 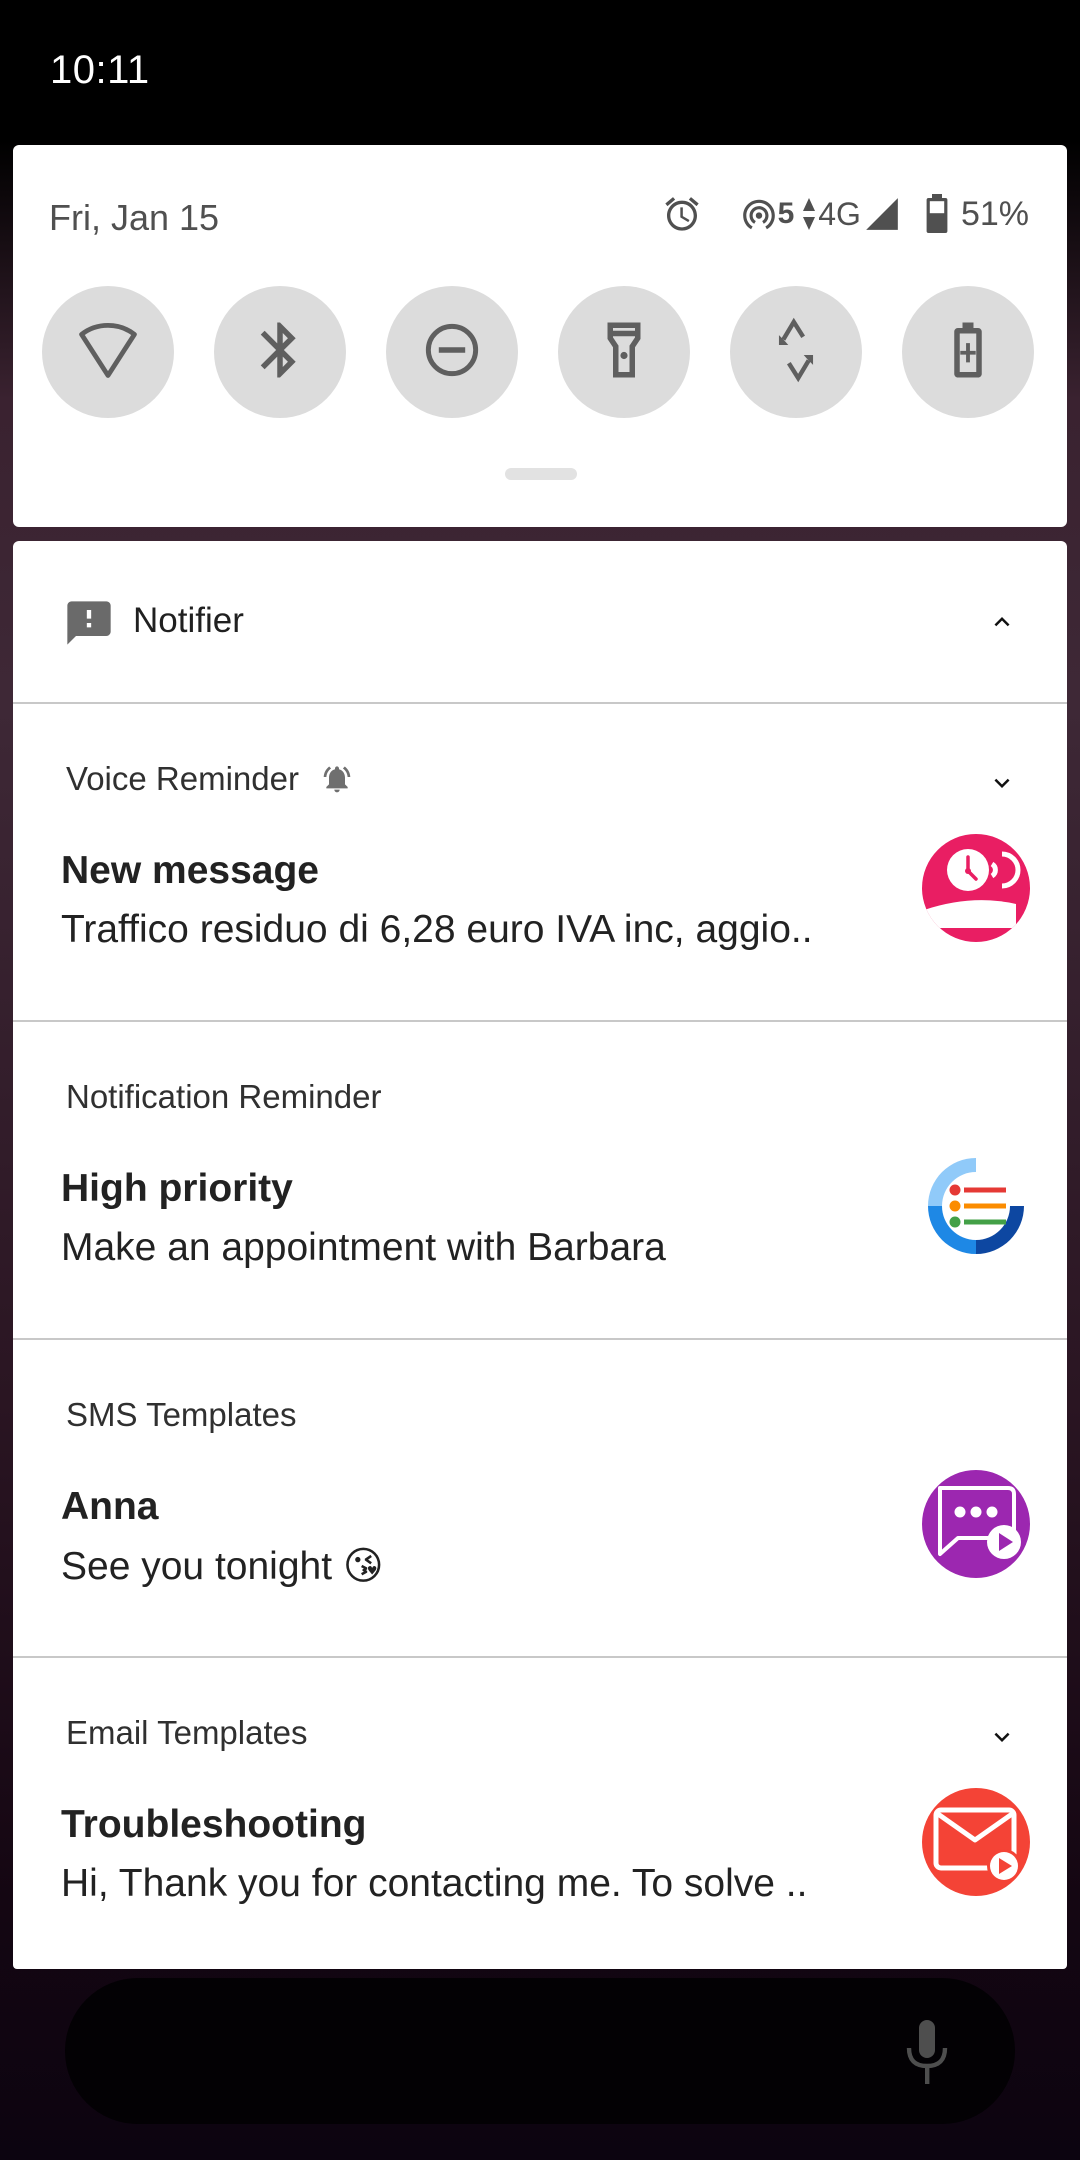 I want to click on sms-templates-app-icon, so click(x=976, y=1524).